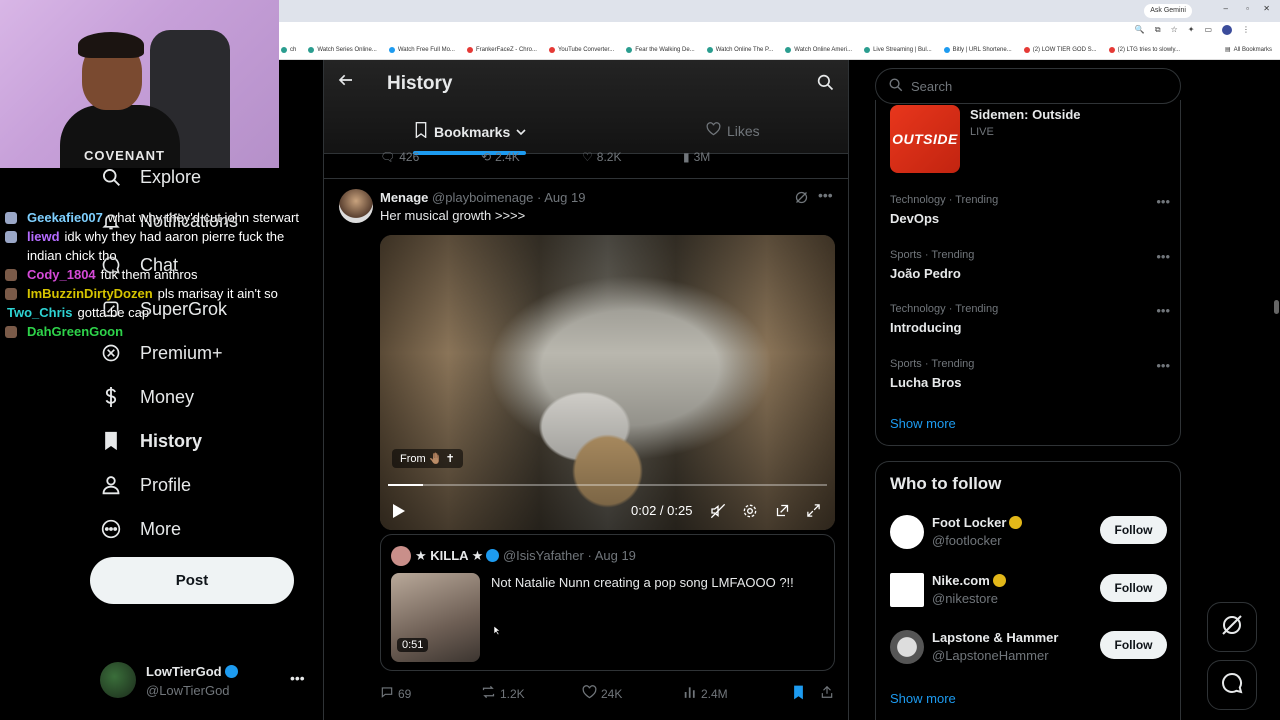 This screenshot has width=1280, height=720. Describe the element at coordinates (827, 693) in the screenshot. I see `share-icon` at that location.